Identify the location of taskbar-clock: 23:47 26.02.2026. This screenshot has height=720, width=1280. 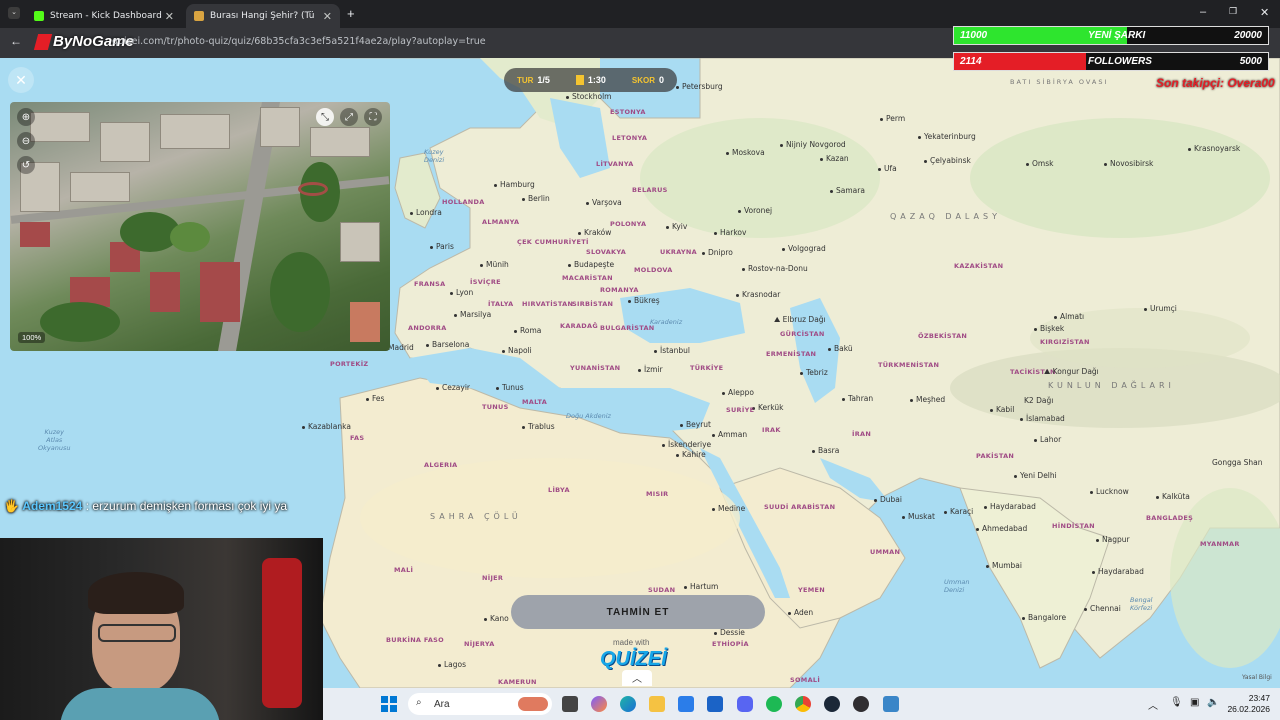
(1248, 704).